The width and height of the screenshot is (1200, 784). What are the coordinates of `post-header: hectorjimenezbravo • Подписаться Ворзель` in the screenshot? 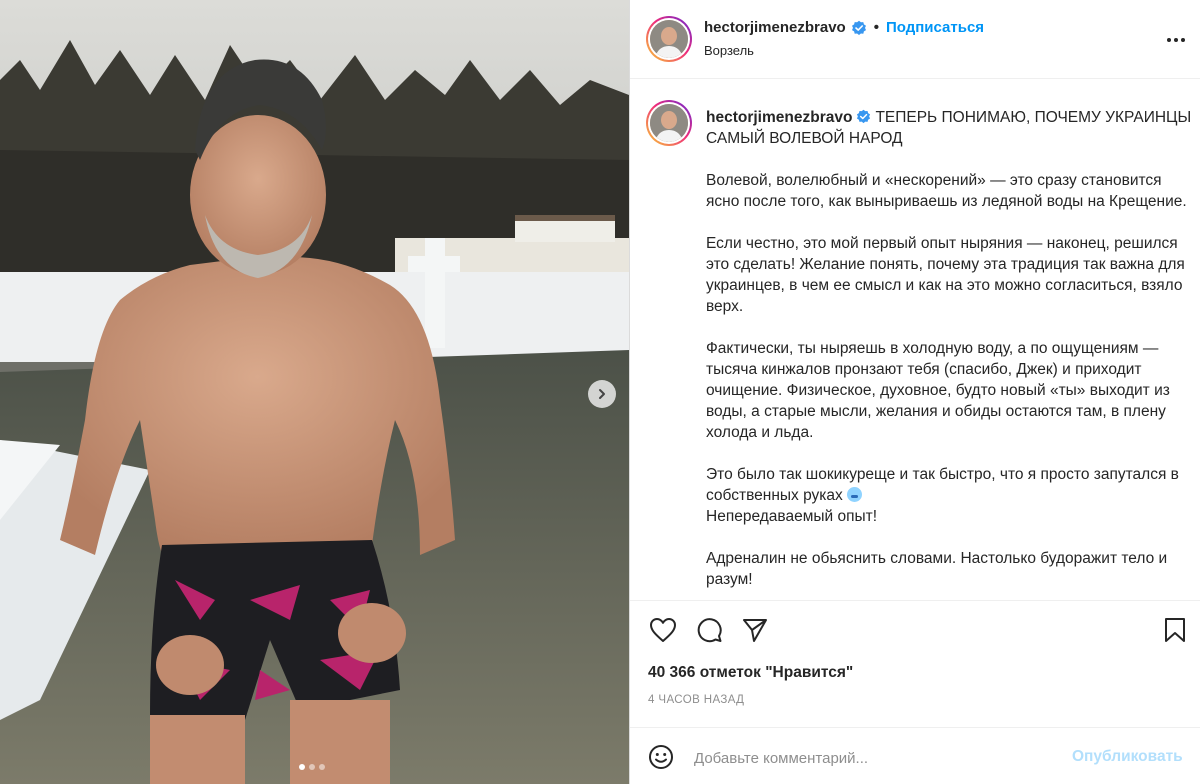 It's located at (915, 39).